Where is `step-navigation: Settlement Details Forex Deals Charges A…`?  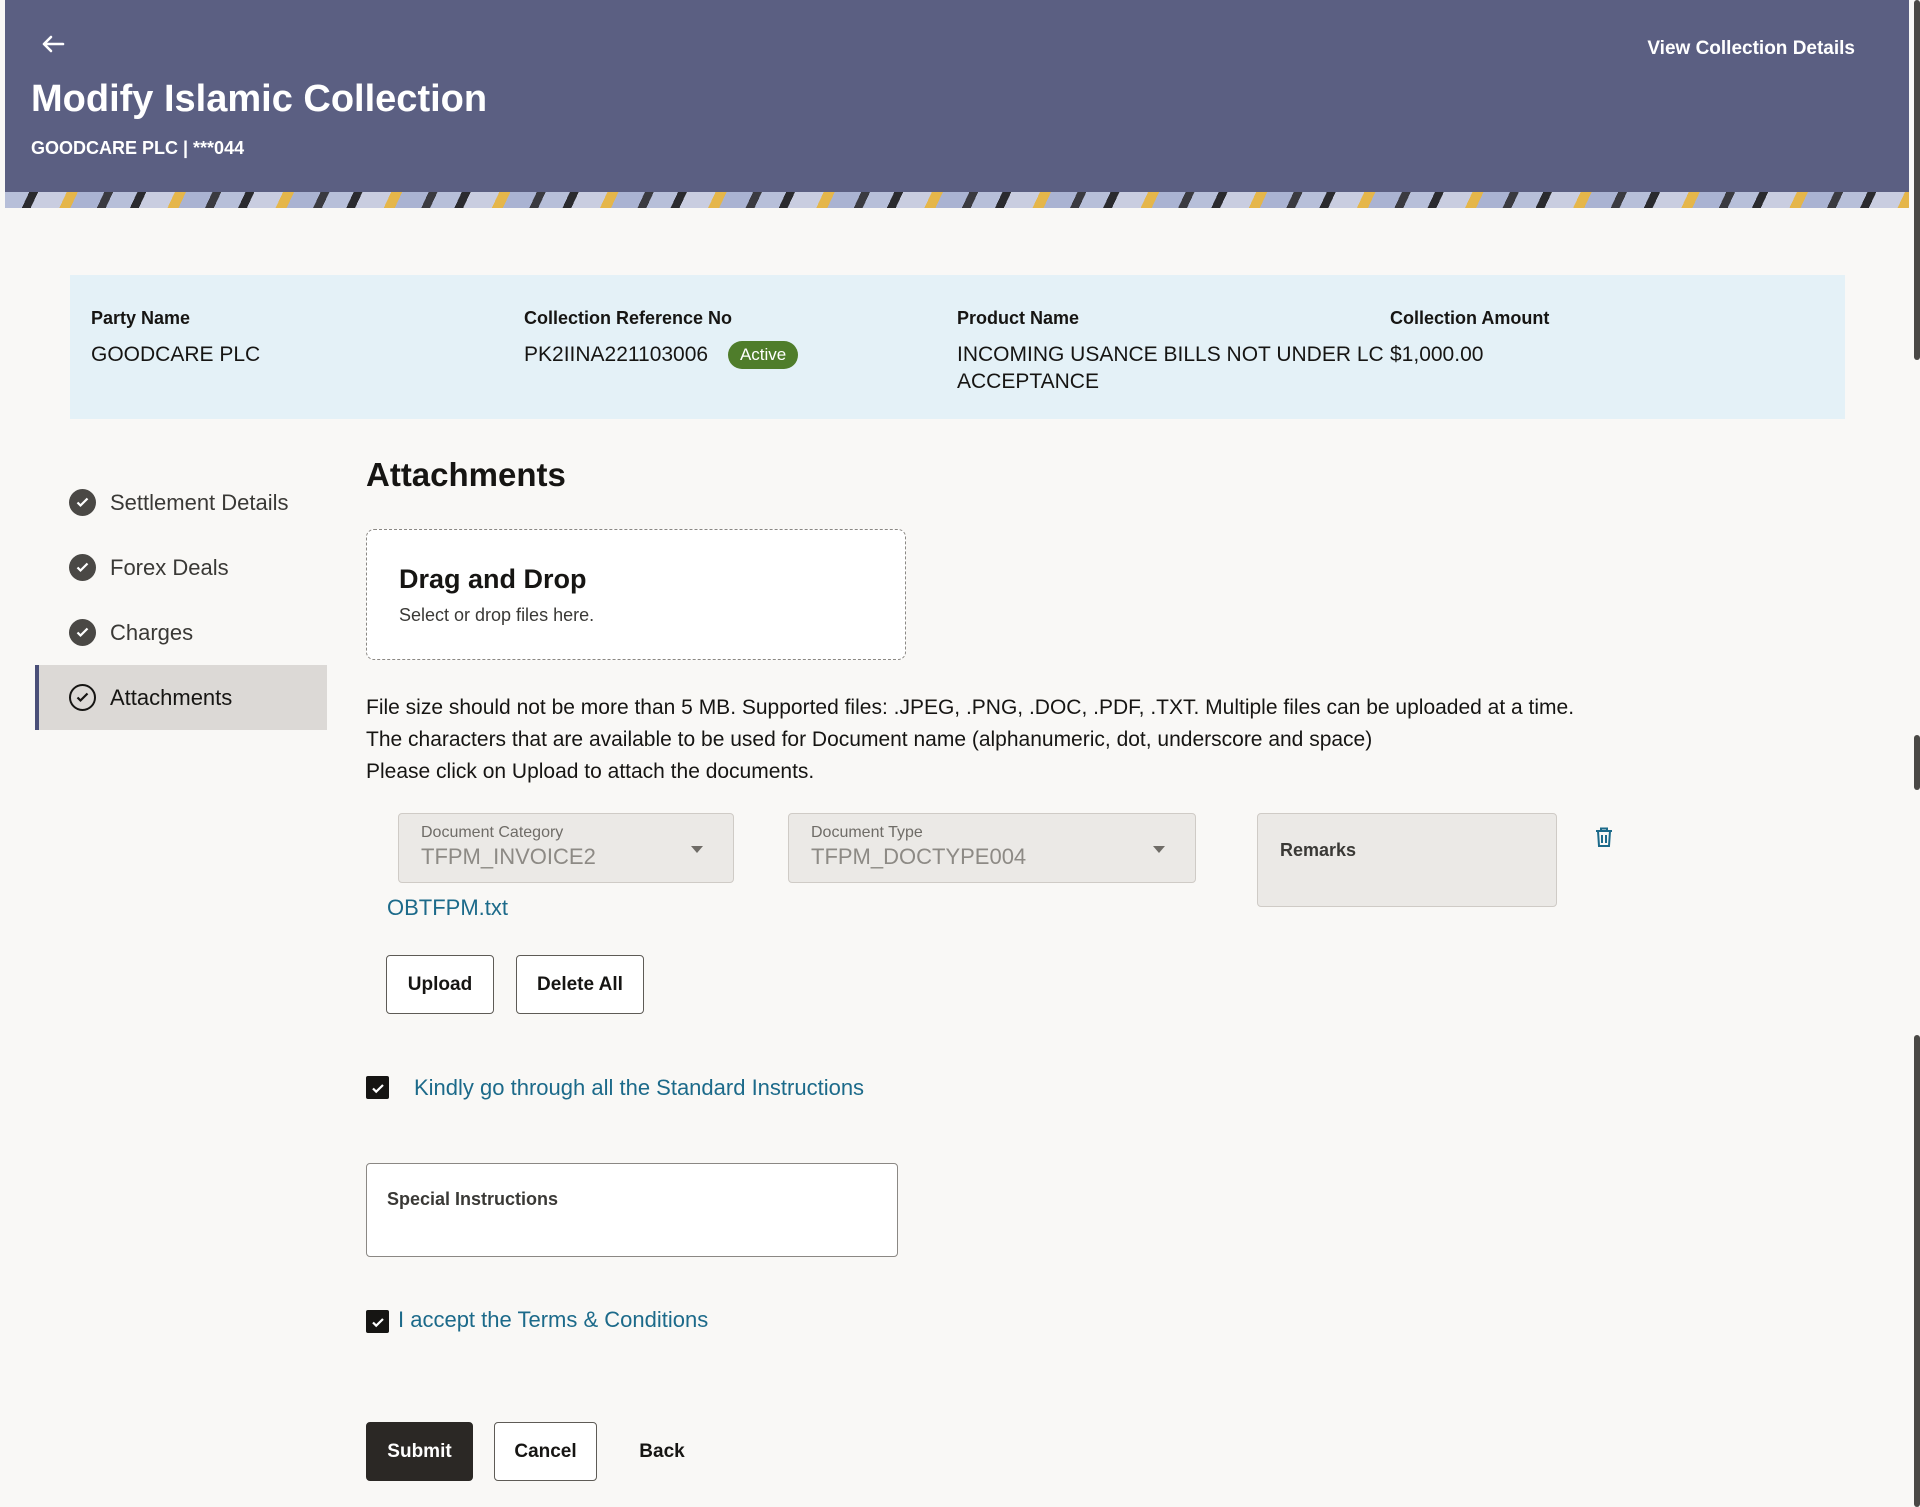
step-navigation: Settlement Details Forex Deals Charges A… is located at coordinates (181, 600).